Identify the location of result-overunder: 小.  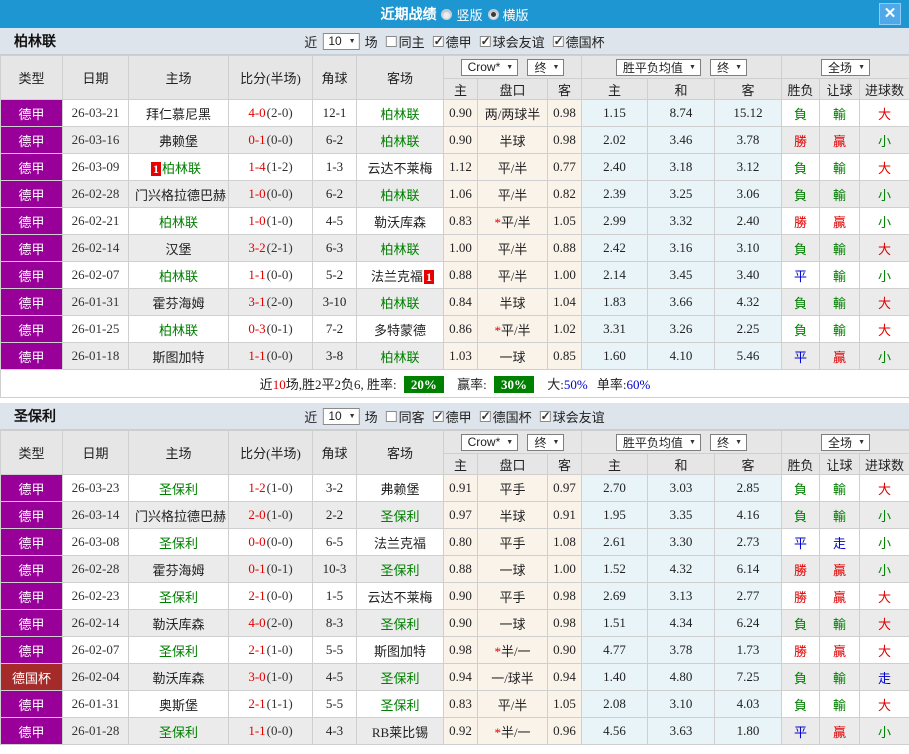
(884, 515).